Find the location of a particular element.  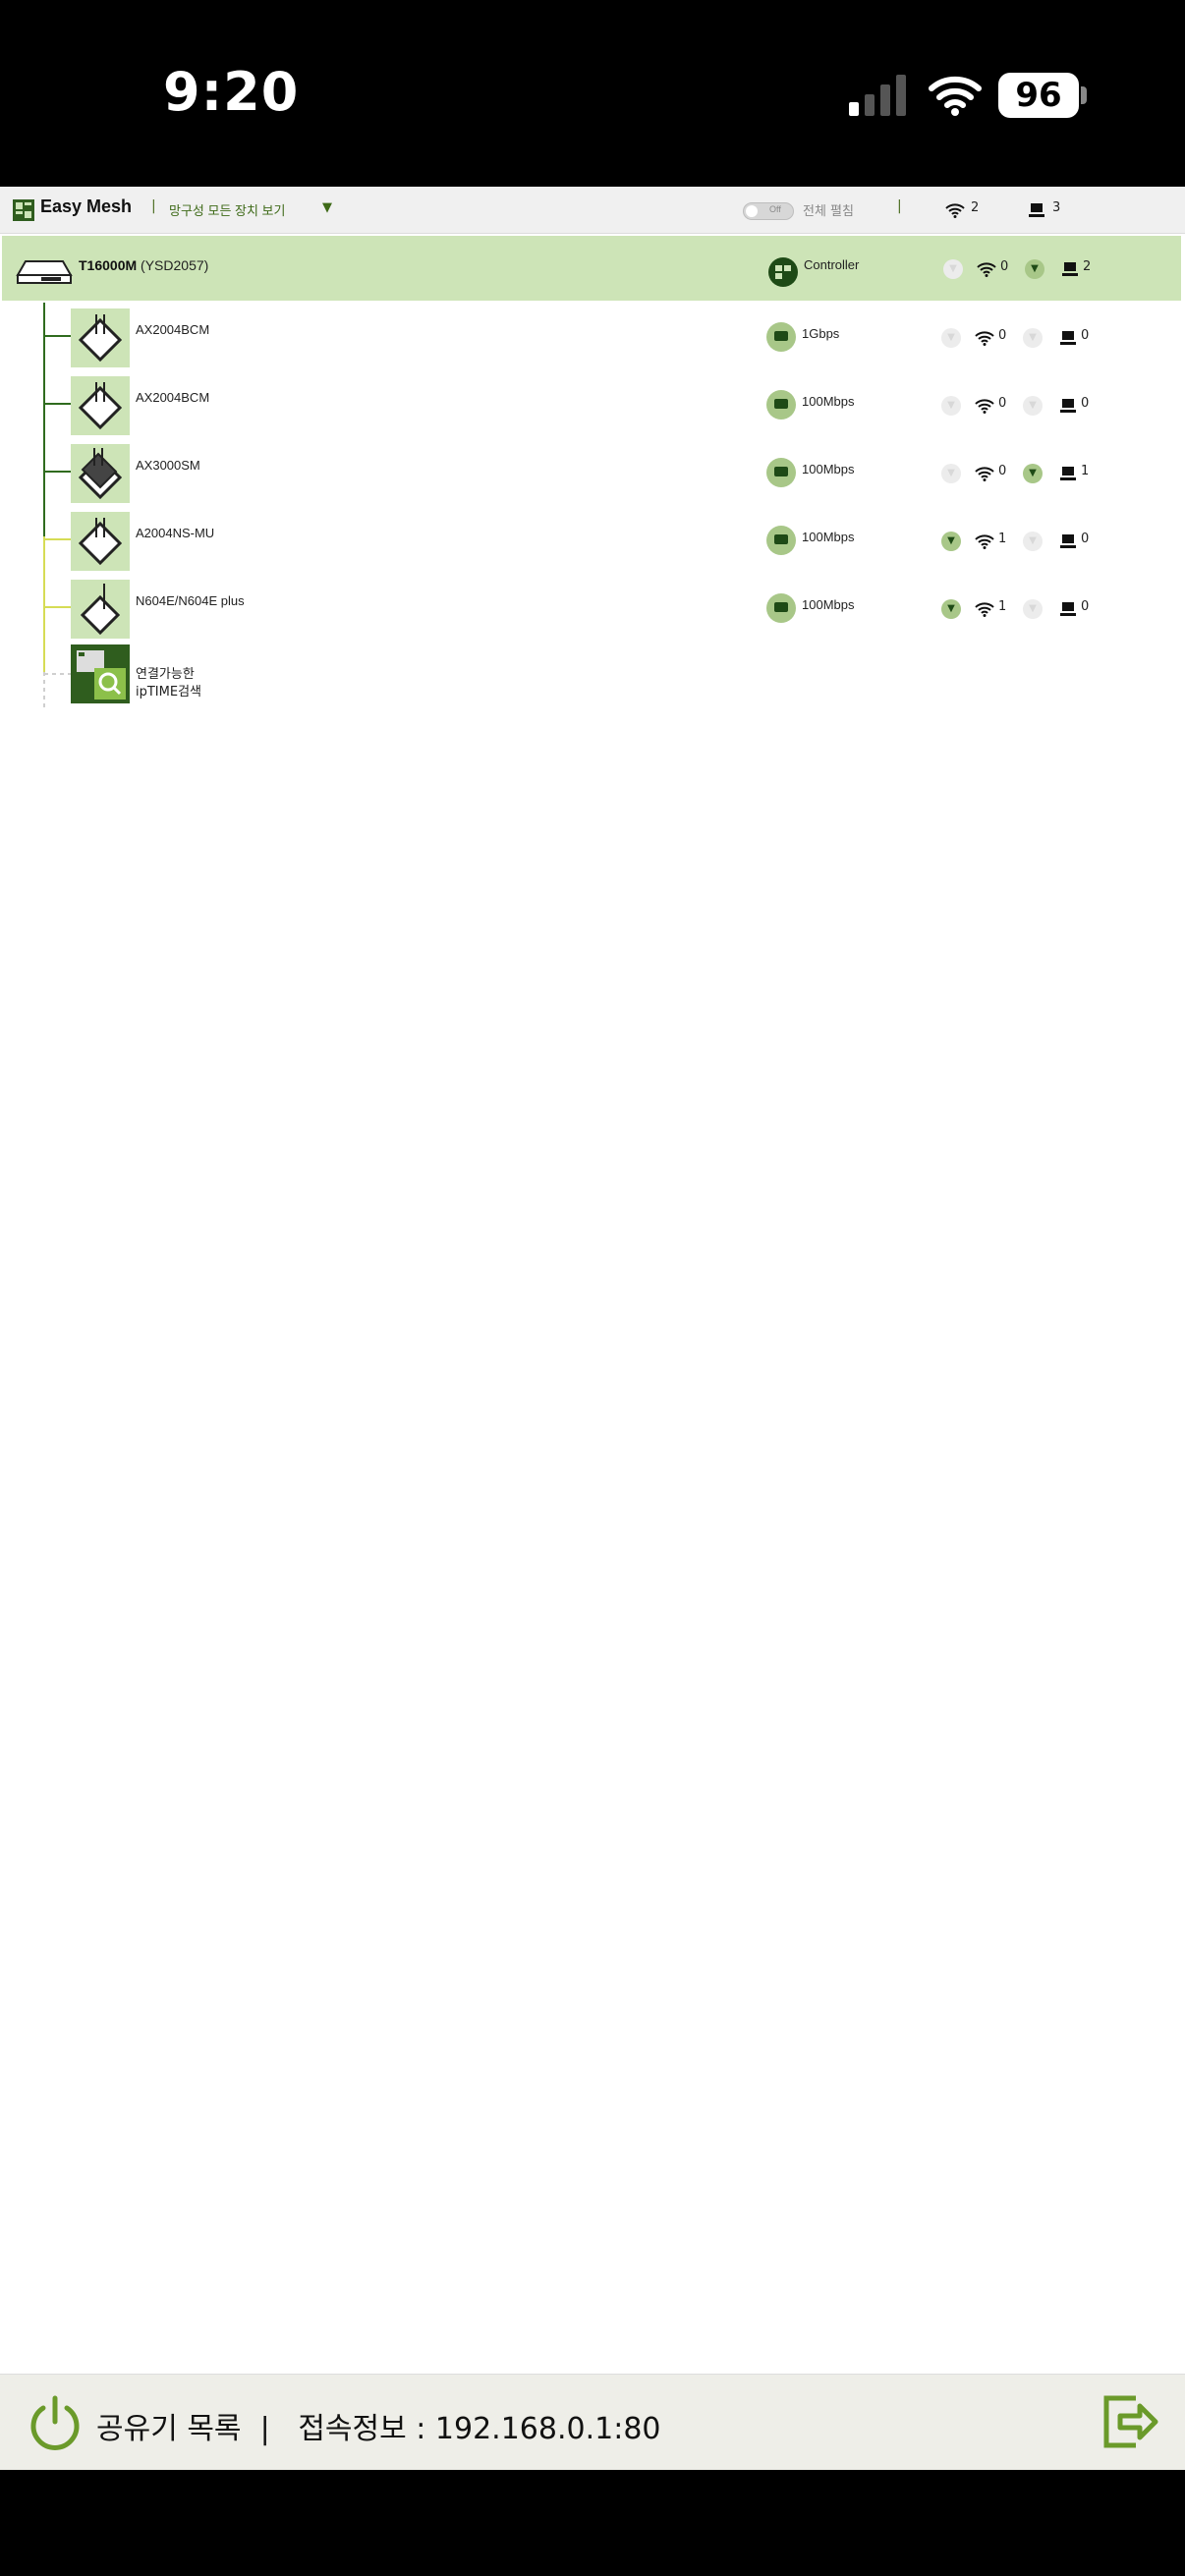

search-label-line1: 연결가능한 is located at coordinates (166, 674).